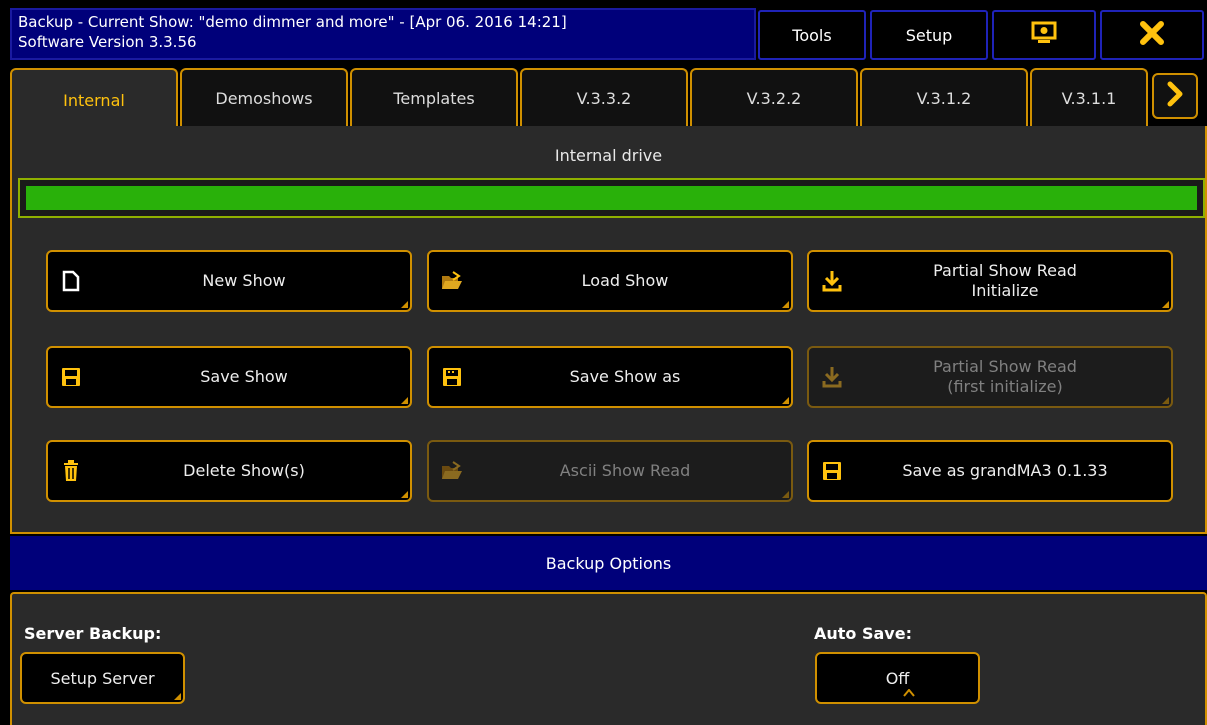 The image size is (1207, 725). Describe the element at coordinates (929, 35) in the screenshot. I see `setup-button: Setup` at that location.